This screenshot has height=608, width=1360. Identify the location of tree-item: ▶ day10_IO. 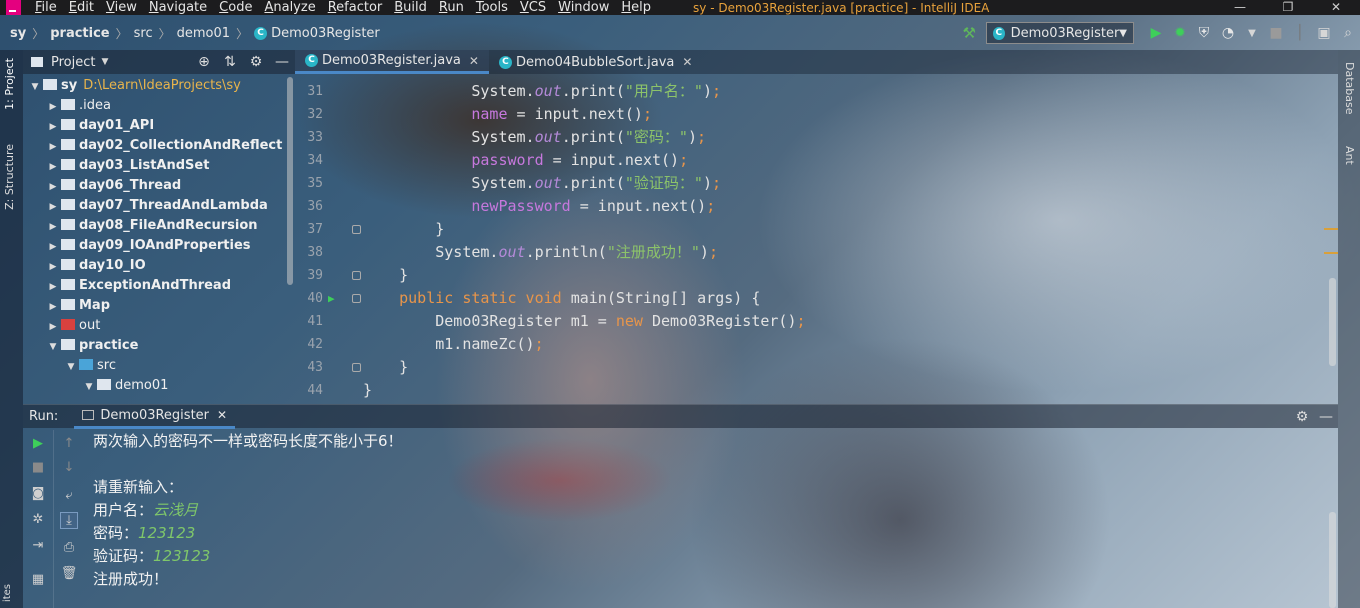
(159, 266).